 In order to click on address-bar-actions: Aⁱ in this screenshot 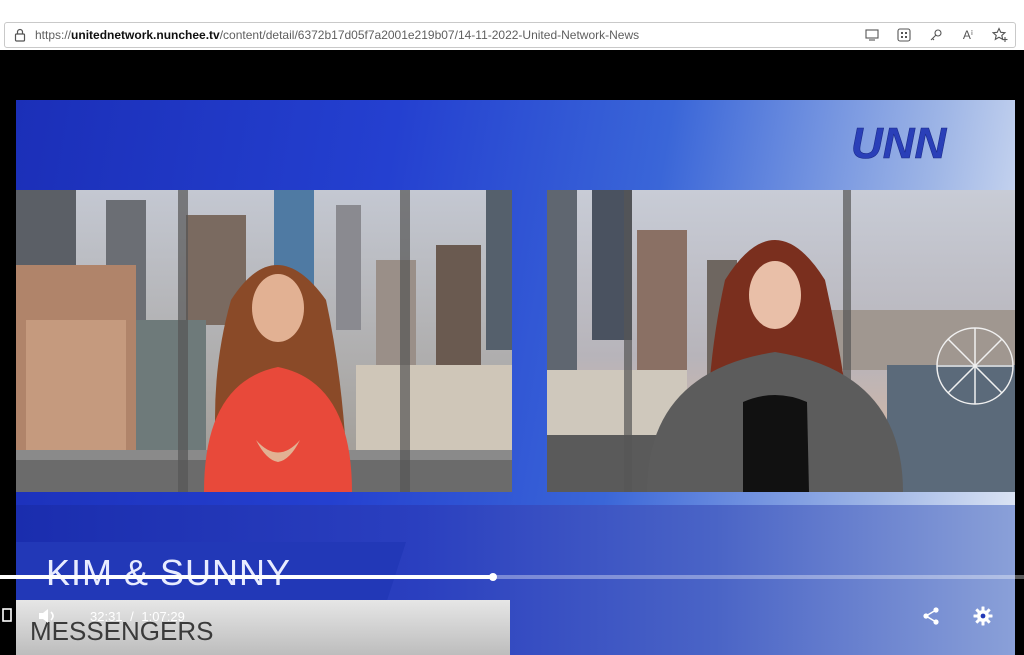, I will do `click(936, 35)`.